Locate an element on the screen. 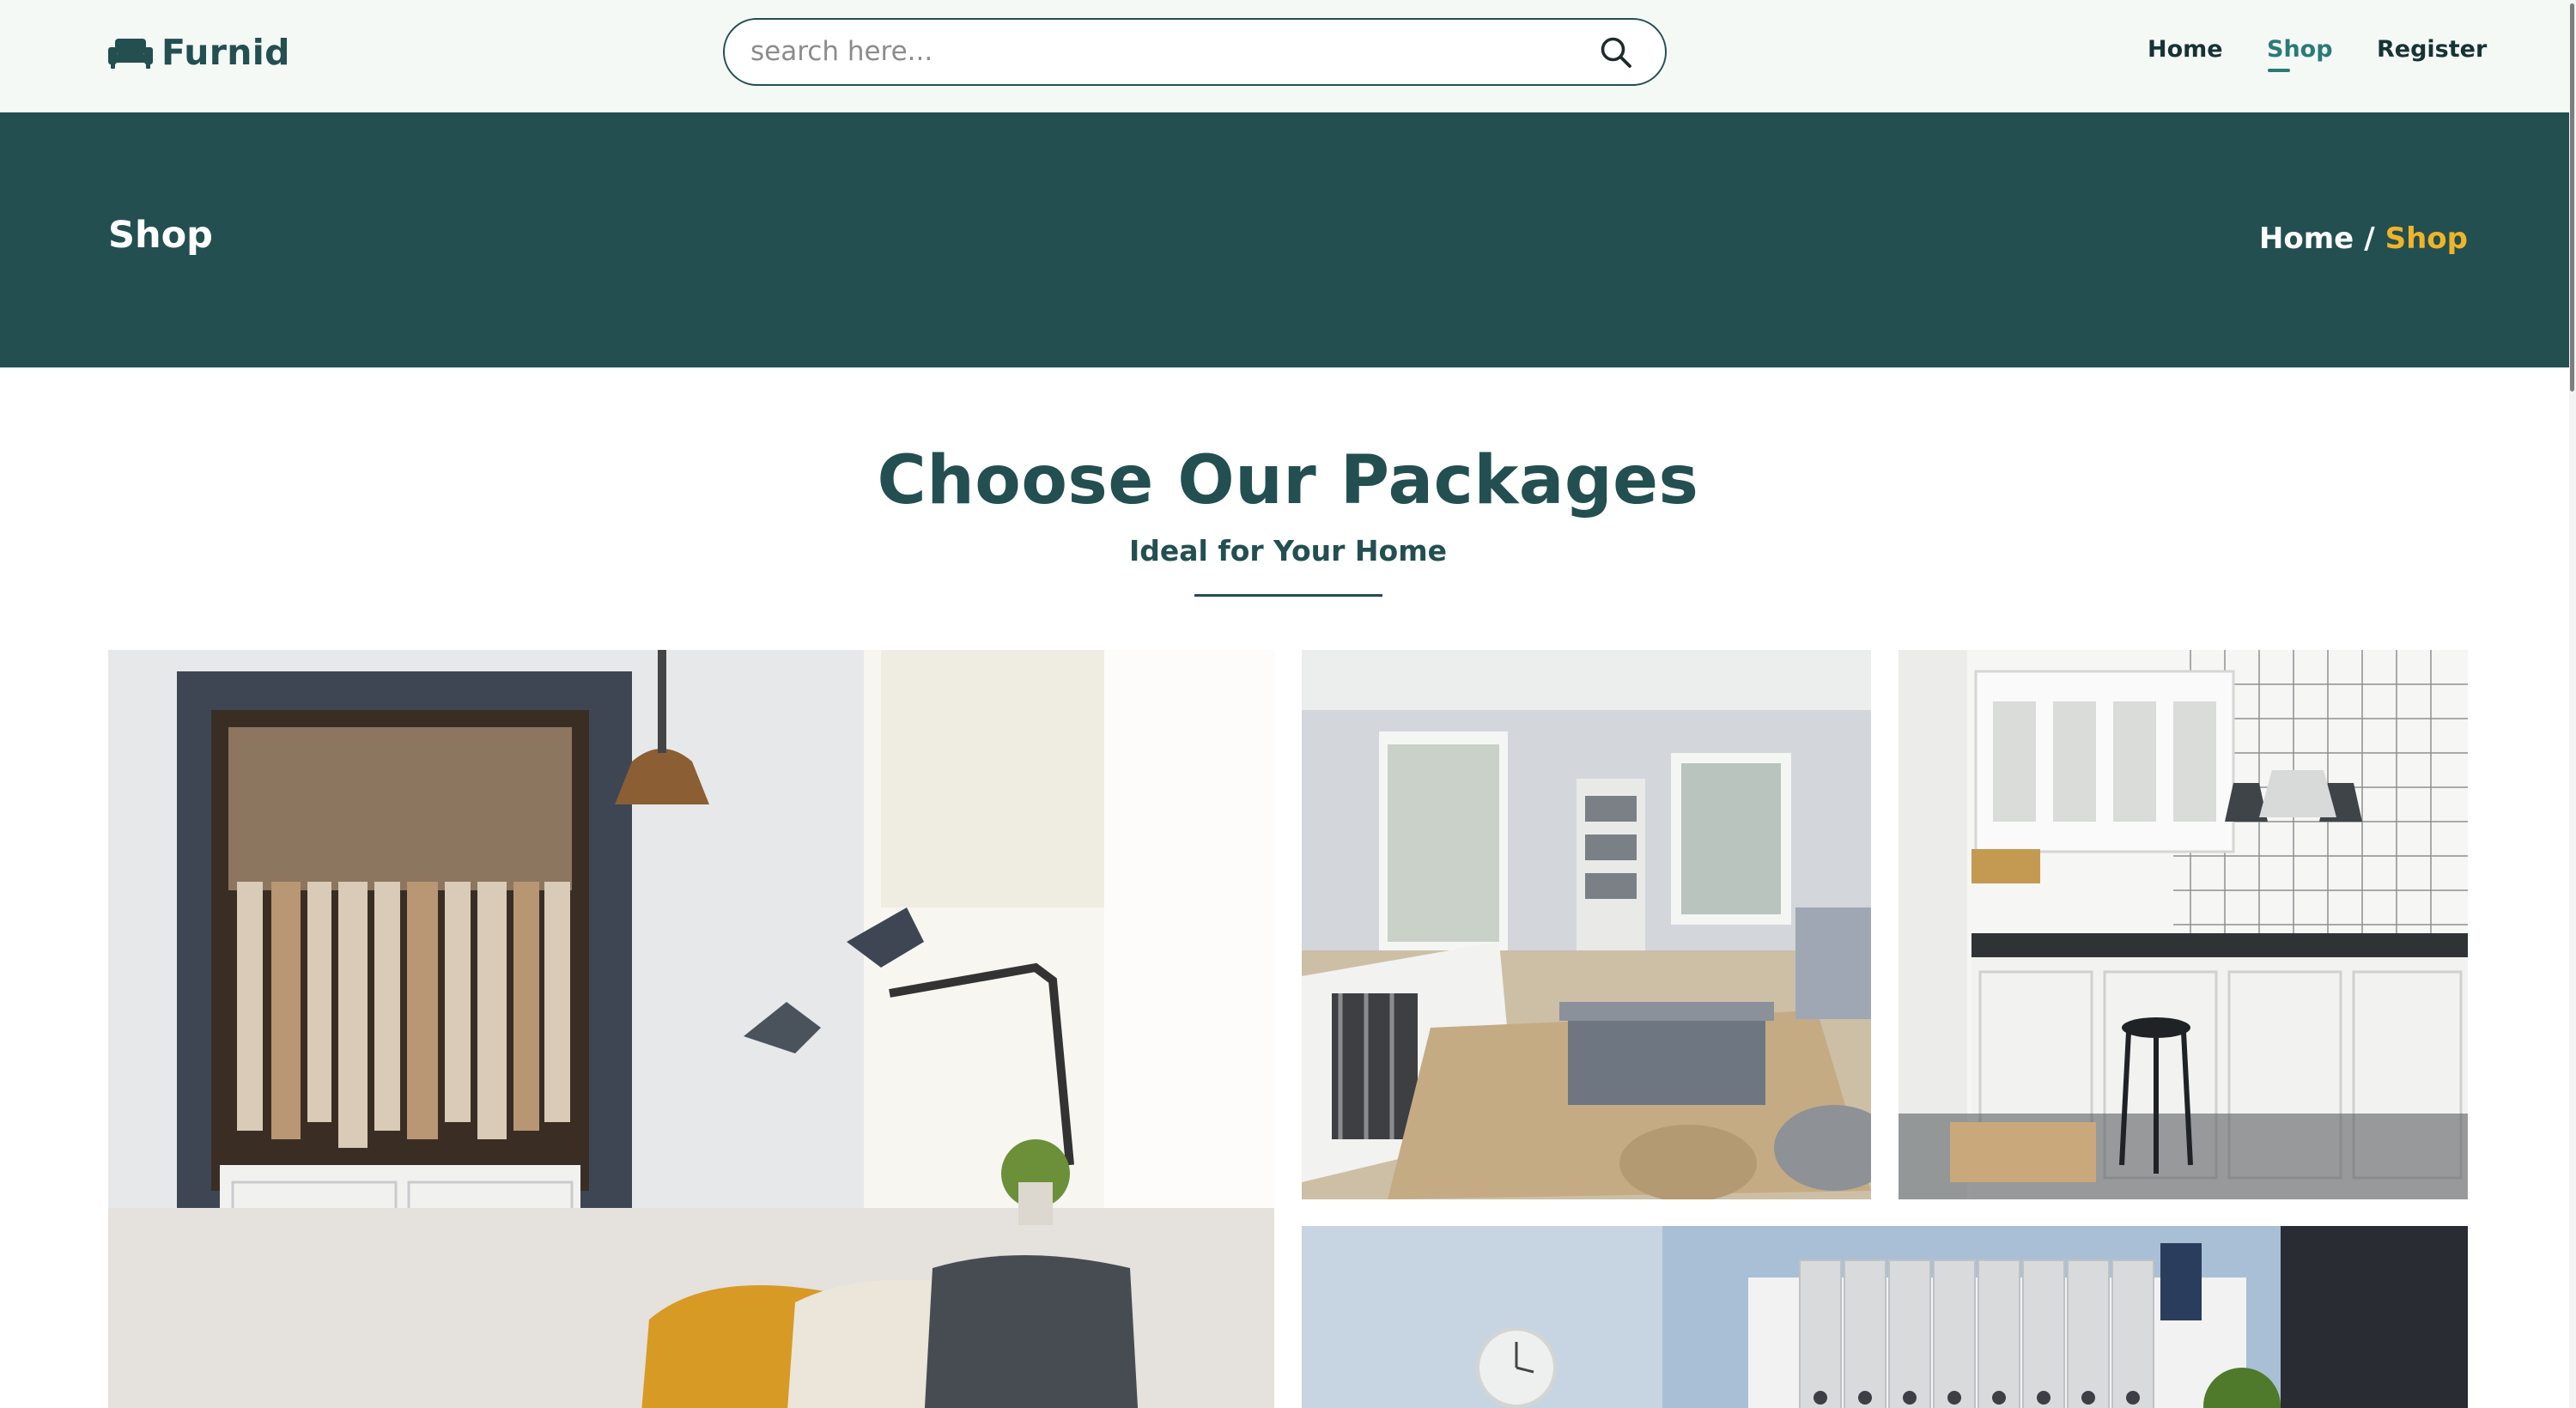  home-office-package-image is located at coordinates (1885, 1317).